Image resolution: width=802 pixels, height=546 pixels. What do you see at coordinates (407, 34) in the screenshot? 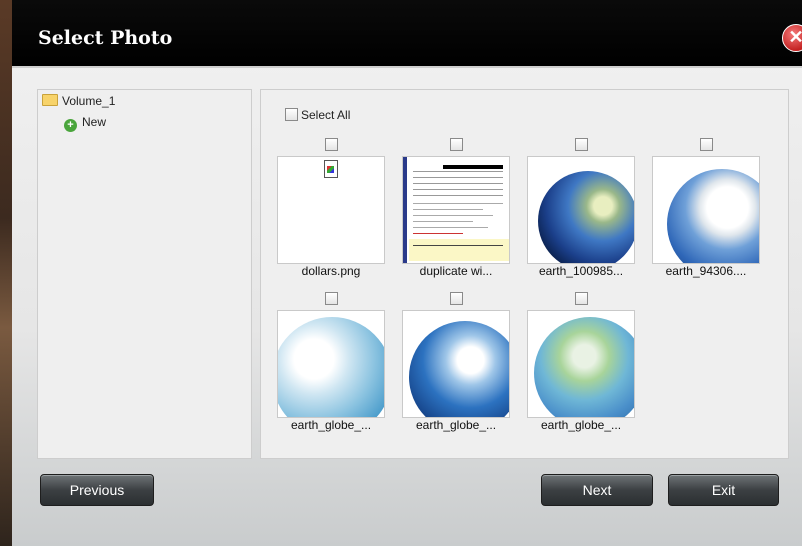
I see `title-bar: Select Photo ✕` at bounding box center [407, 34].